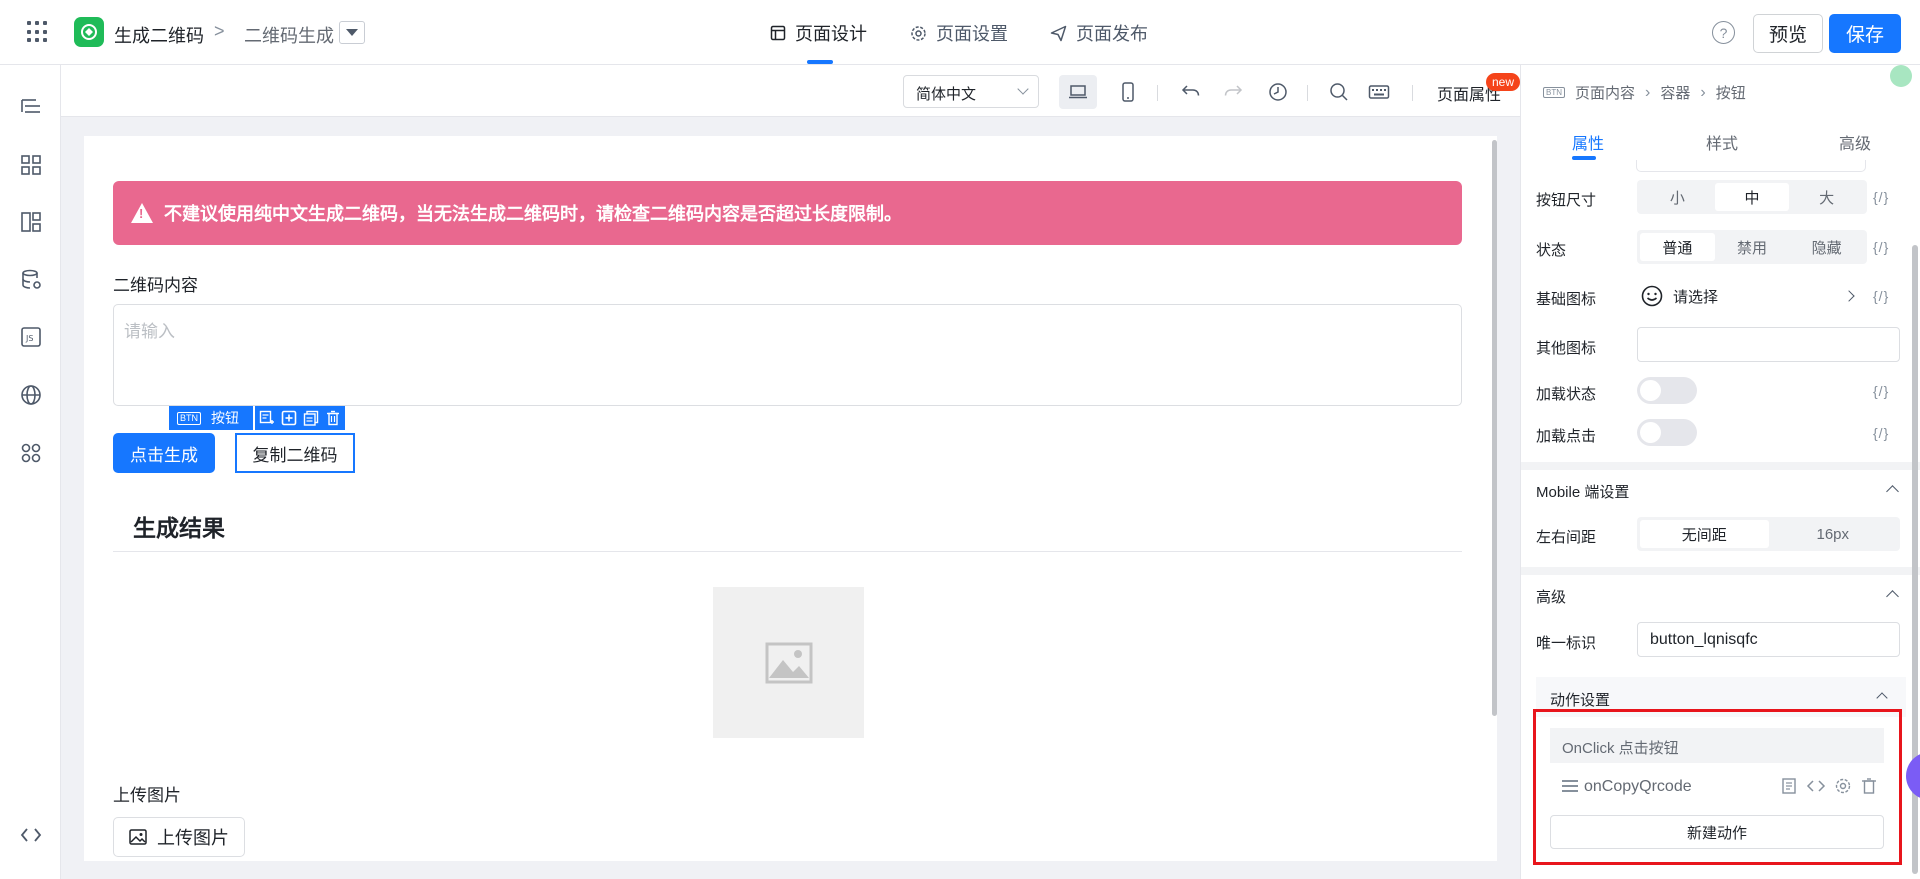 The image size is (1920, 879). I want to click on breadcrumb-item: 容器, so click(1675, 92).